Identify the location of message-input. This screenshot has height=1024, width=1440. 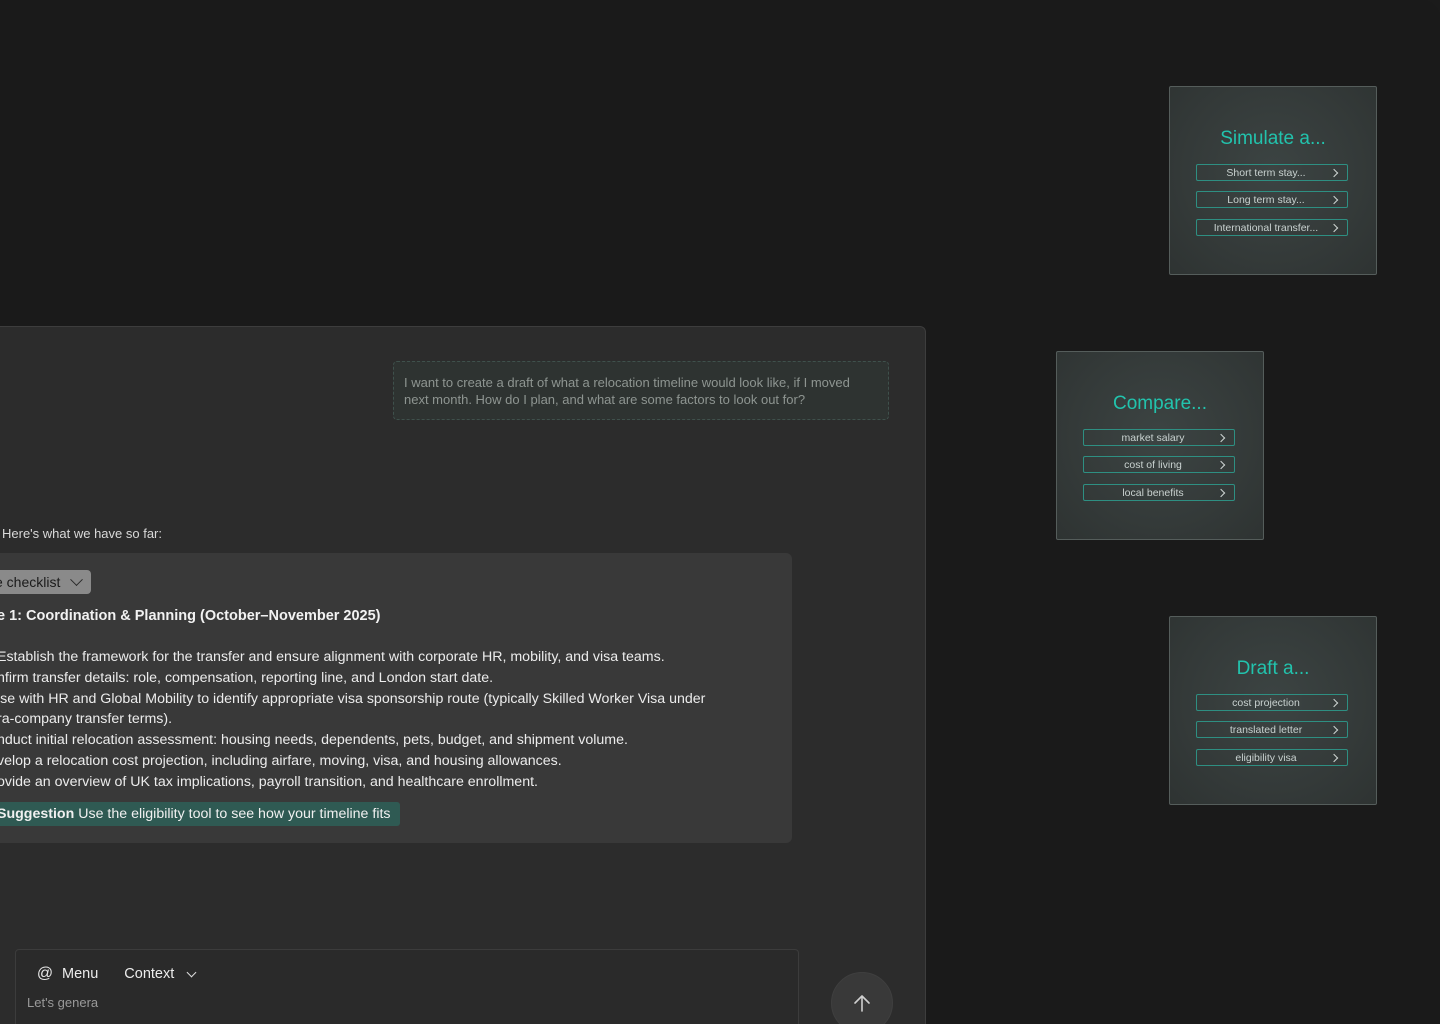
(397, 1002).